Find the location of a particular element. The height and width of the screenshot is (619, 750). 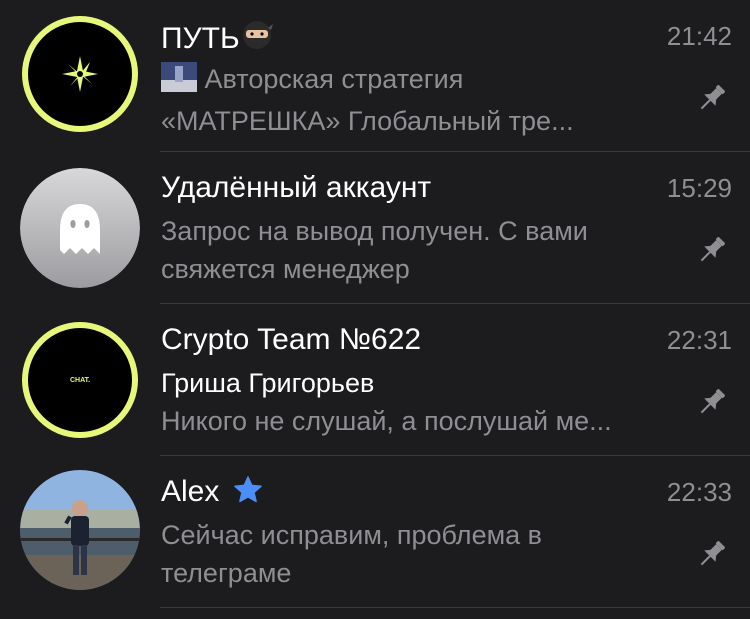

chat-title: ПУТЬ is located at coordinates (217, 39).